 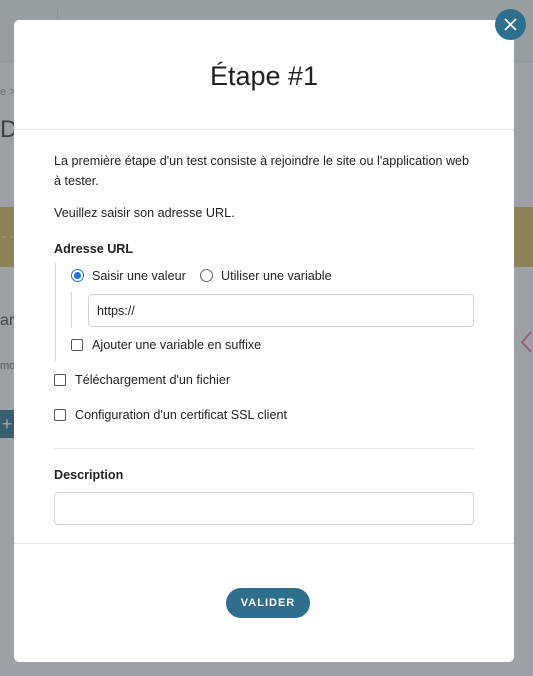 I want to click on url-section-label: Adresse URL, so click(x=94, y=249).